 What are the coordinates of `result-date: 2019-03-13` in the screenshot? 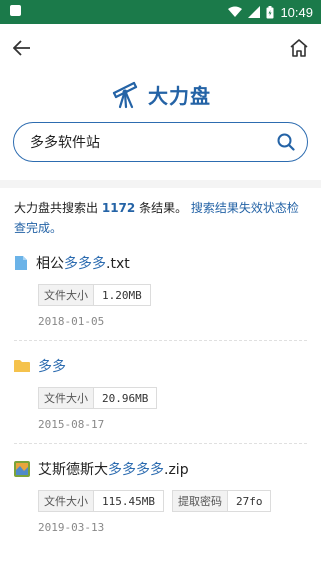 It's located at (71, 527).